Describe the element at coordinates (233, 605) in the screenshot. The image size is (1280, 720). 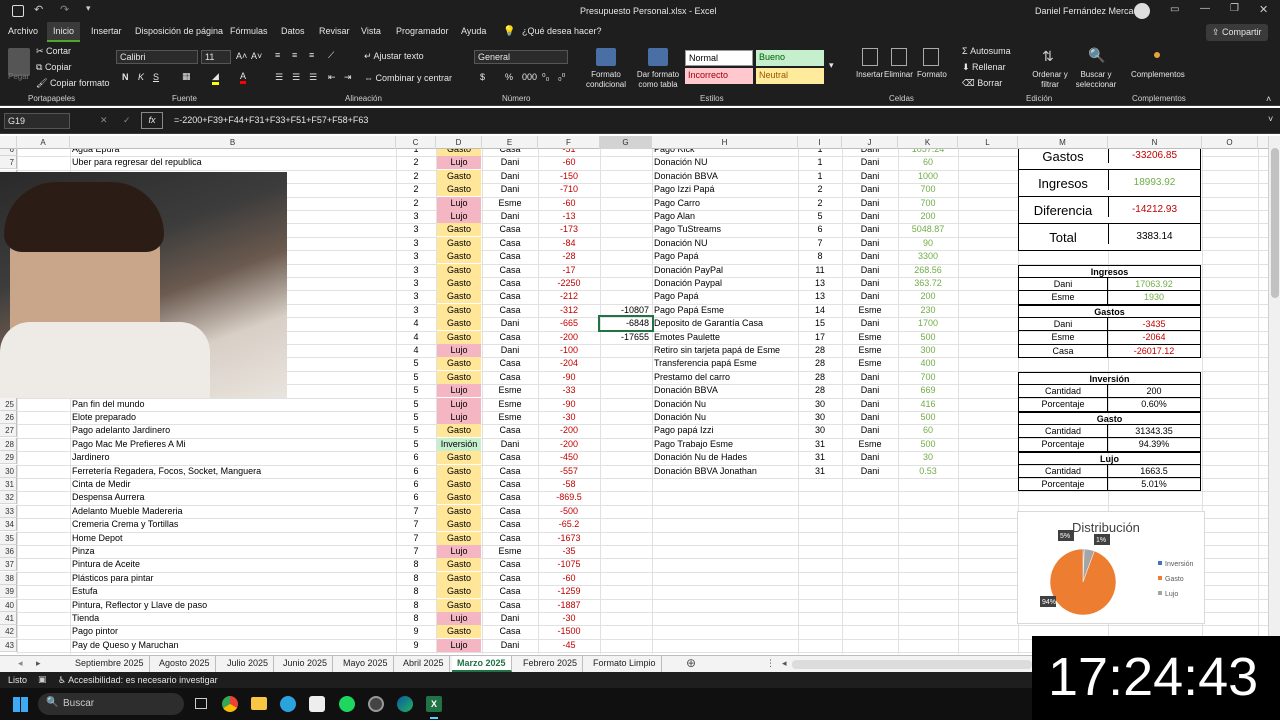
I see `cell-description: Pintura, Reflector y Llave de paso` at that location.